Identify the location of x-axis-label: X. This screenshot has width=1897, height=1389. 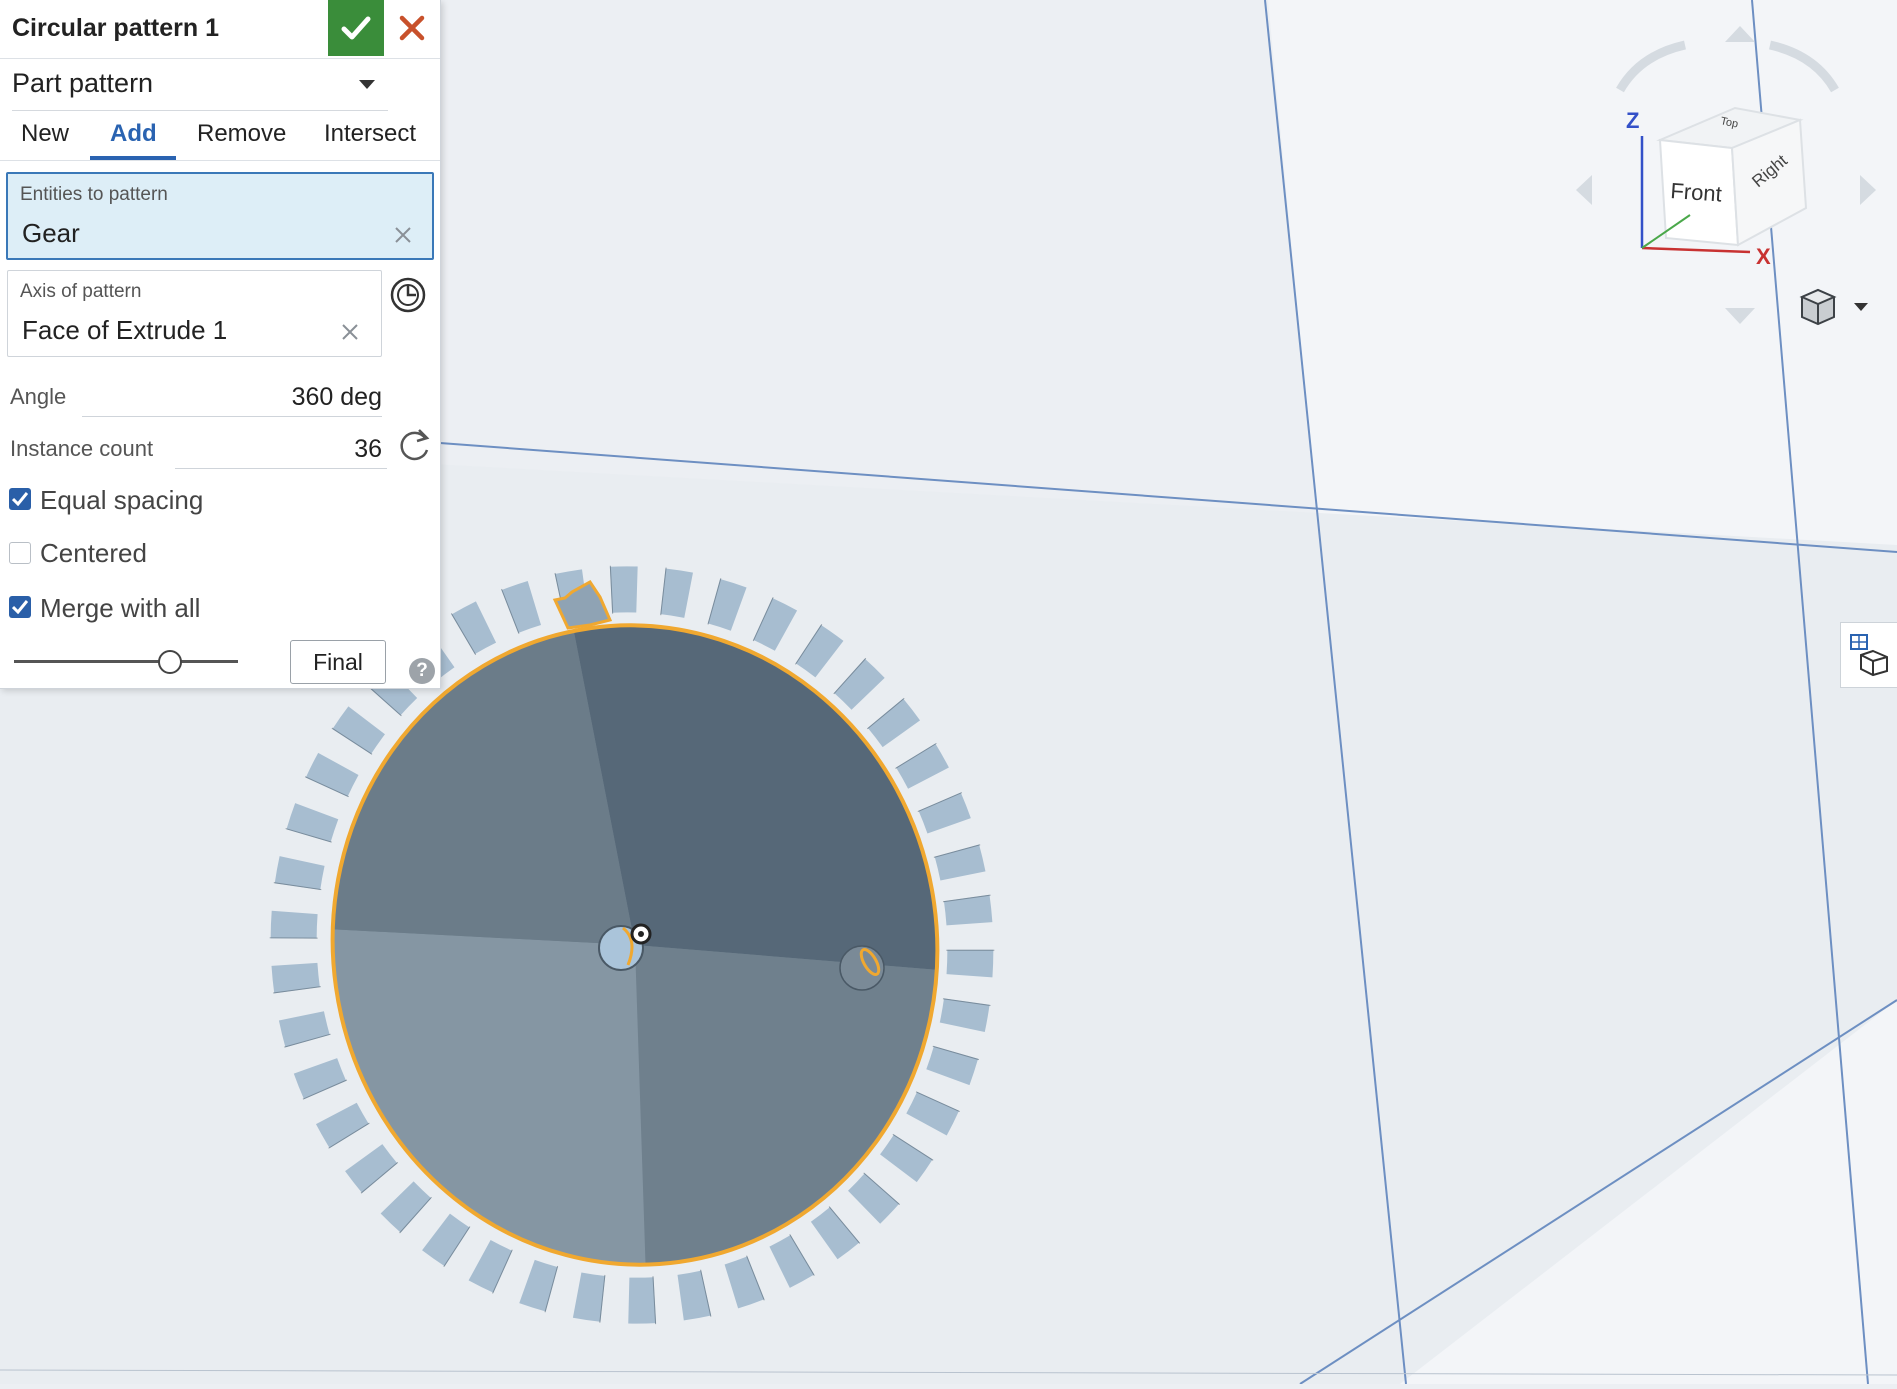
(1763, 256).